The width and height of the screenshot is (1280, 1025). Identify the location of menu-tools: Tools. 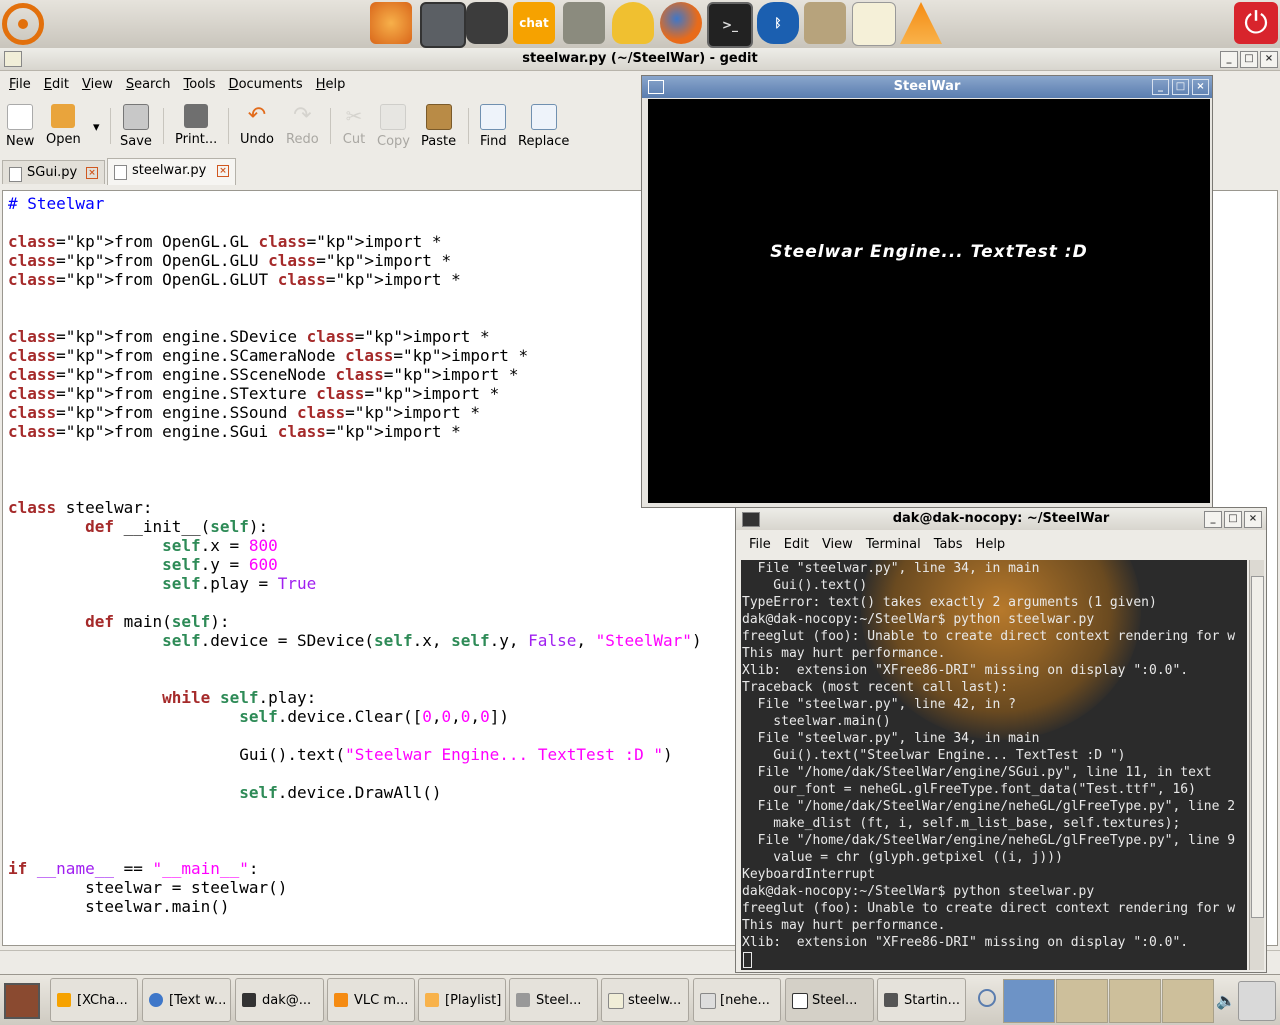
(200, 85).